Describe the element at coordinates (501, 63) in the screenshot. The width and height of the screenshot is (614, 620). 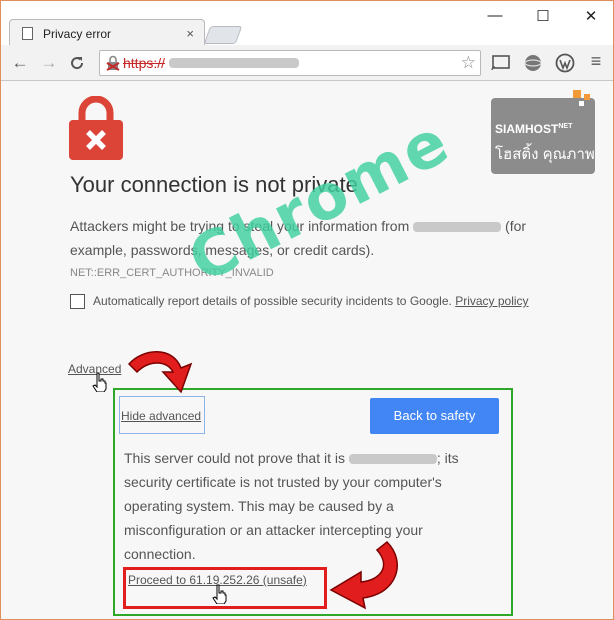
I see `cast-icon` at that location.